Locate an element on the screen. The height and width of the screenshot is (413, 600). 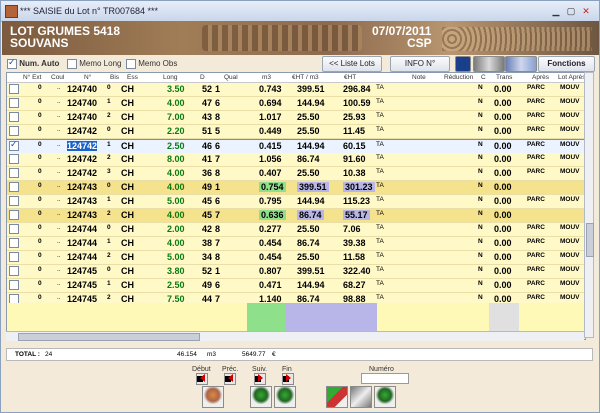
tree-add-button is located at coordinates (261, 397).